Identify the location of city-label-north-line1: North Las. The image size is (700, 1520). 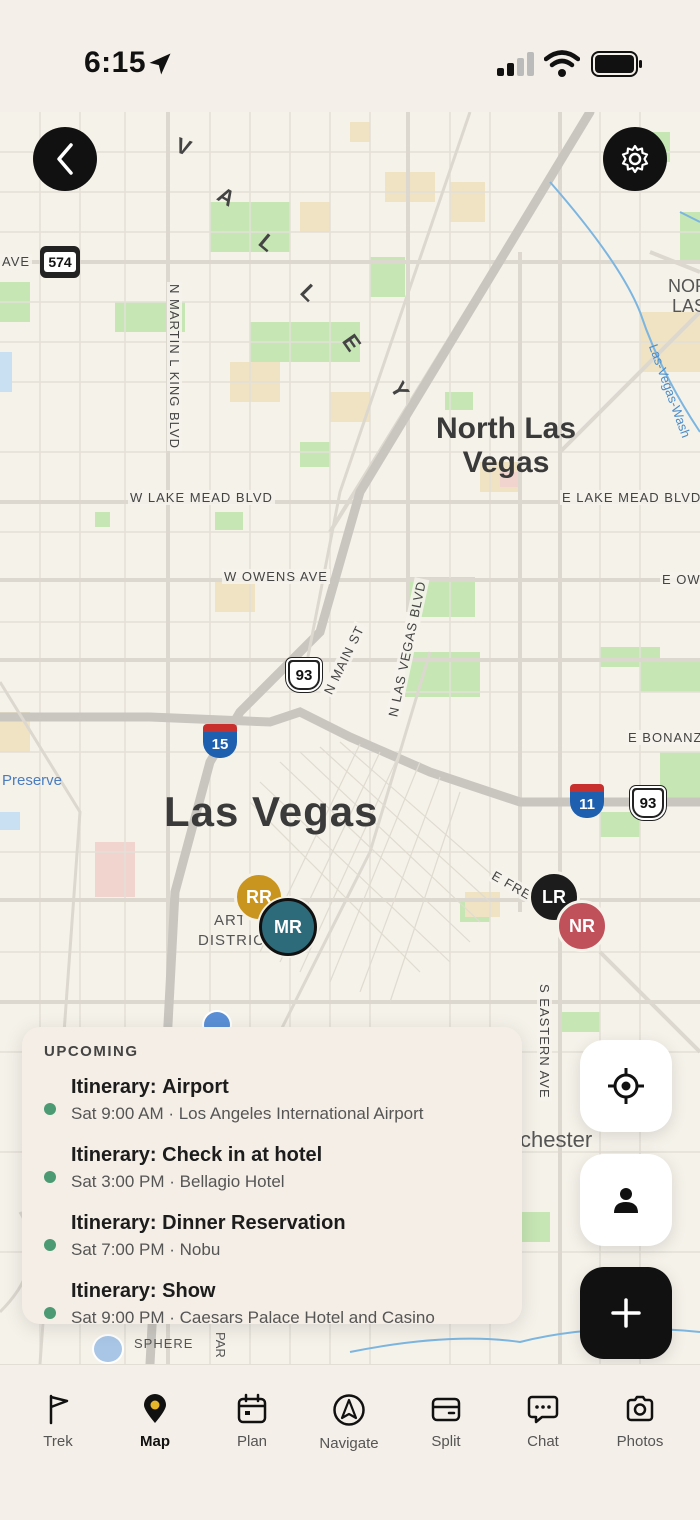
(506, 428).